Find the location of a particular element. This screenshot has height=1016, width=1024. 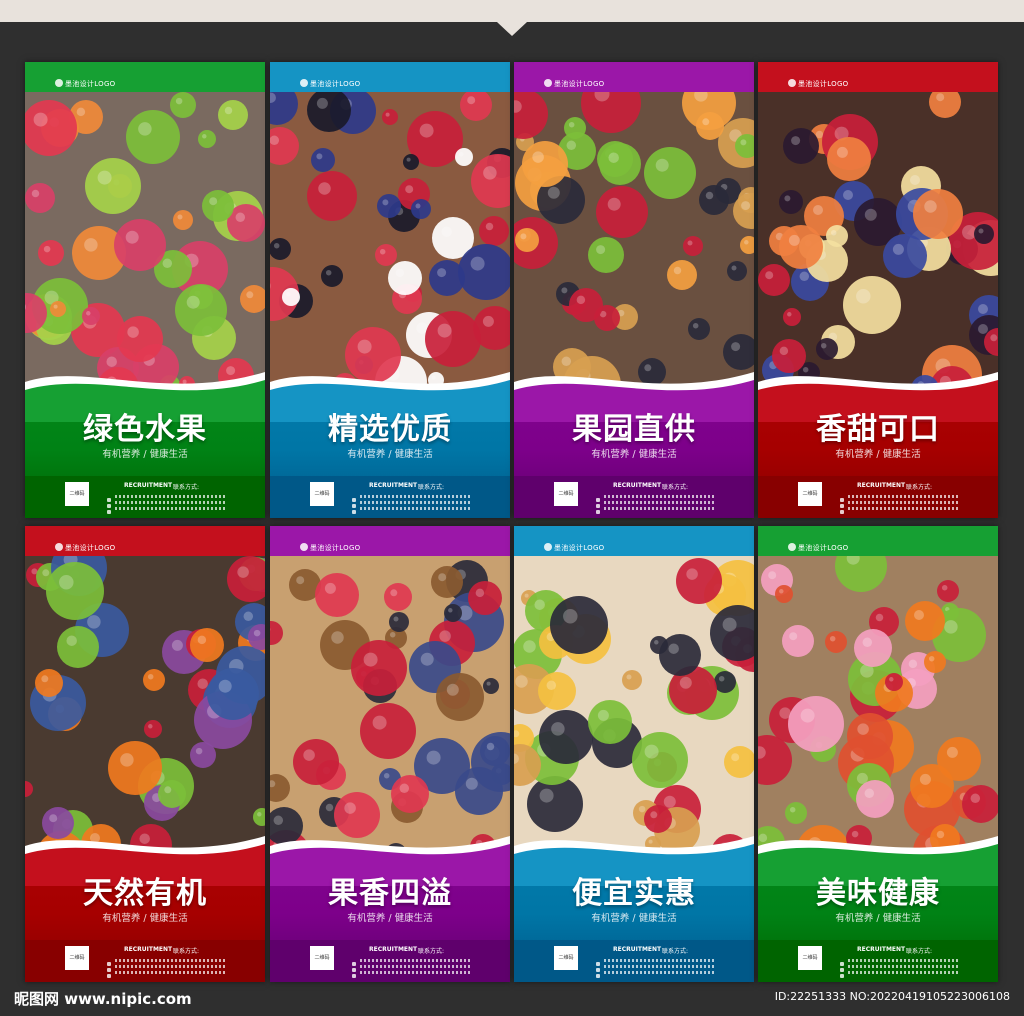

poster-title: 精选优质 is located at coordinates (390, 429).